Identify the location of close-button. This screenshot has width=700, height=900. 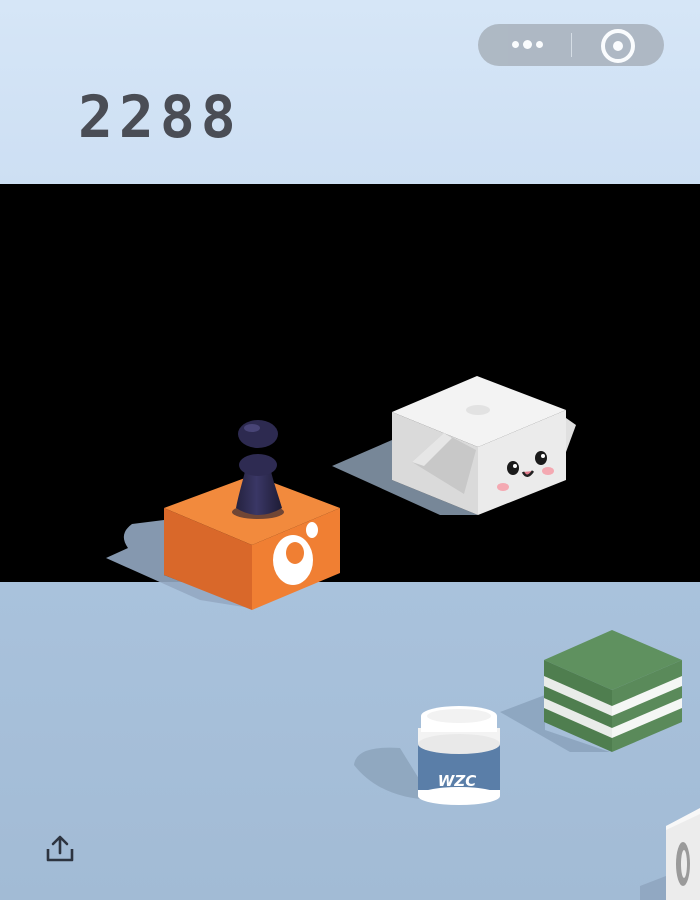
(617, 45).